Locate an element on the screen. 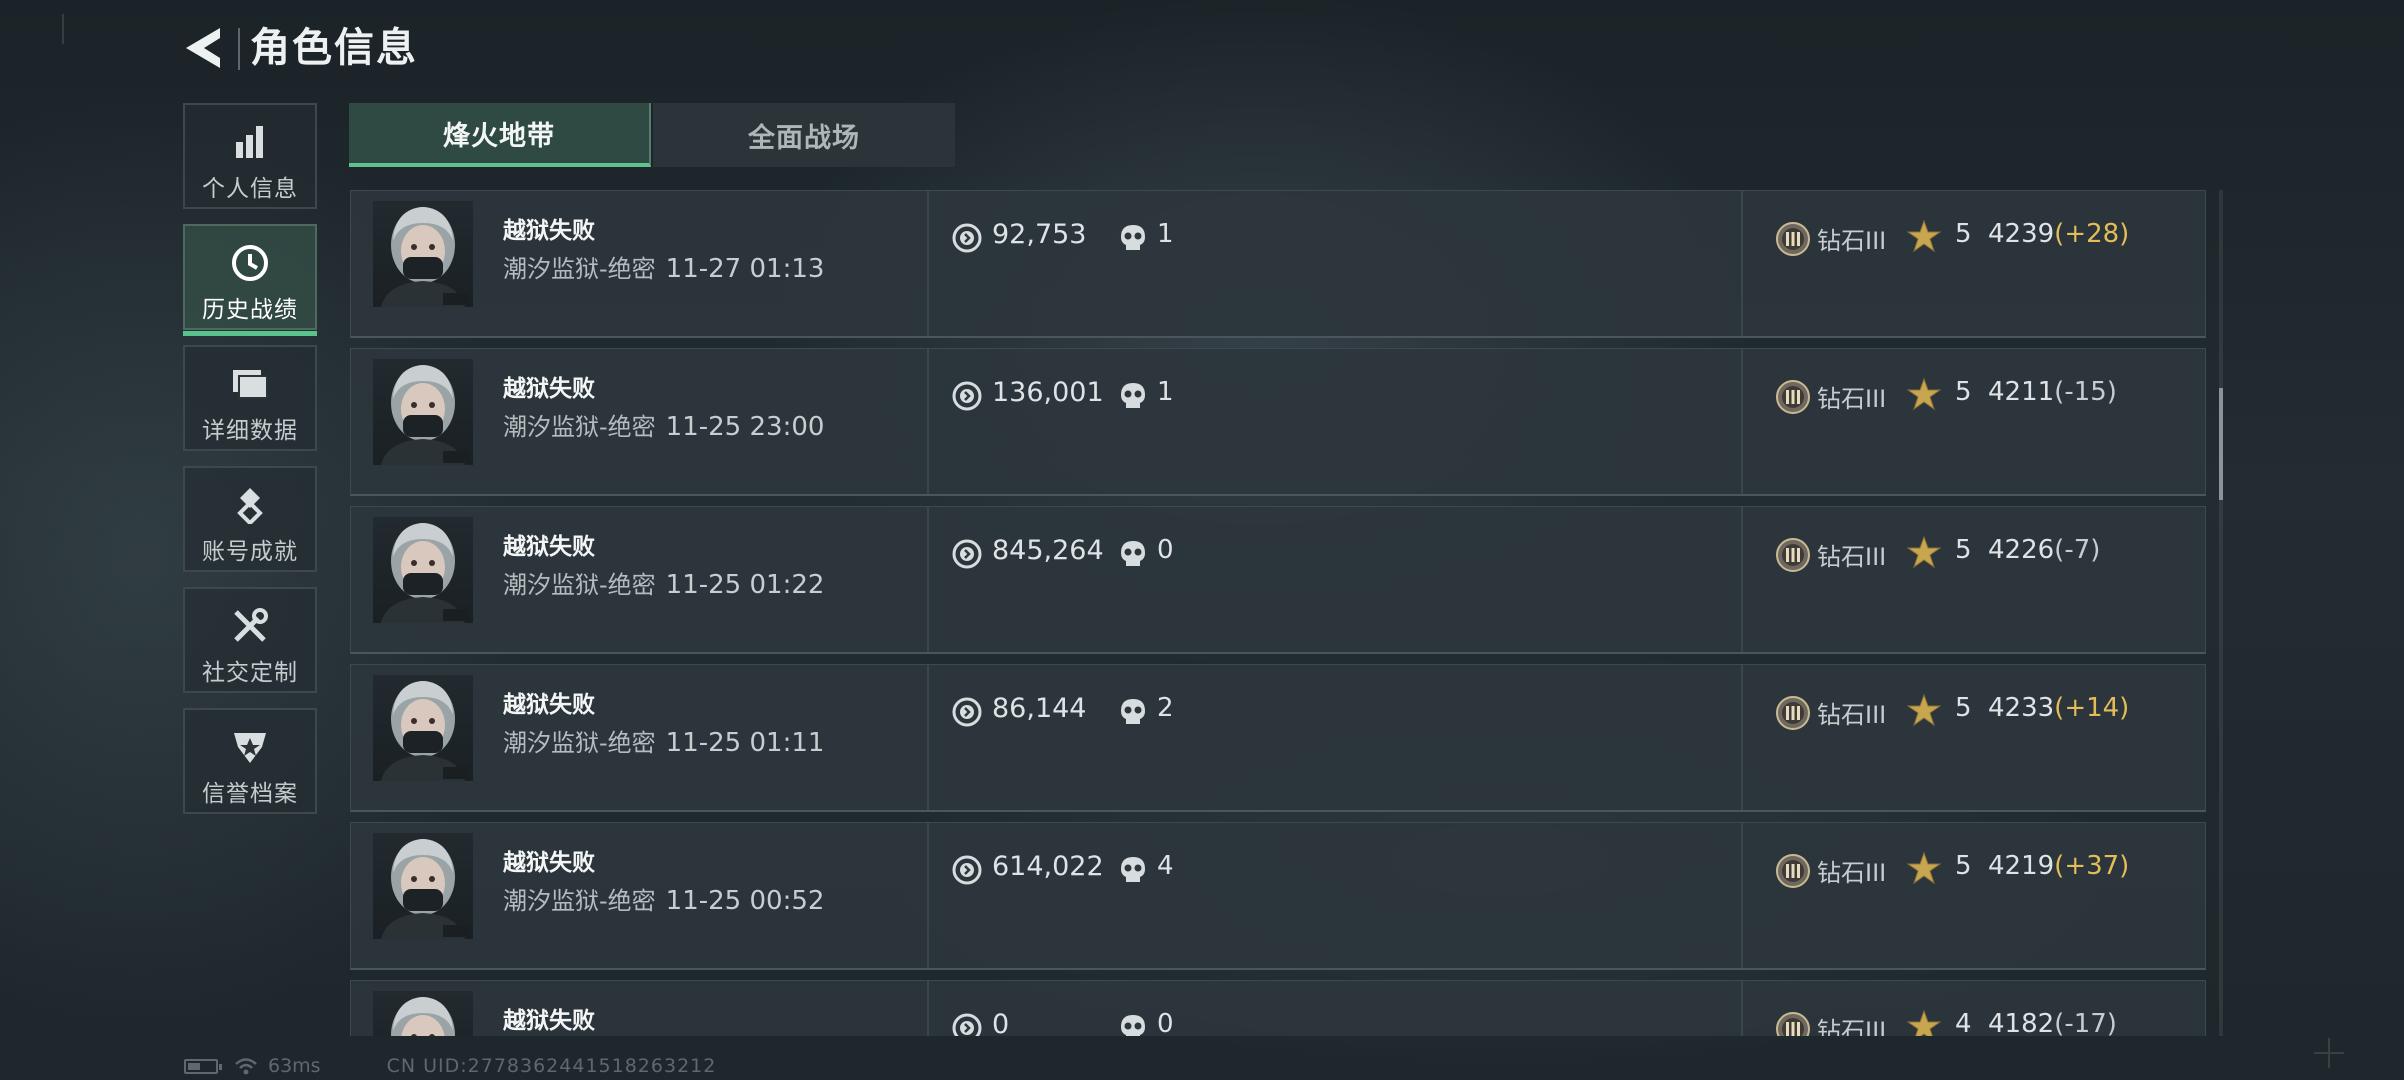  score-delta: (+28) is located at coordinates (2092, 234).